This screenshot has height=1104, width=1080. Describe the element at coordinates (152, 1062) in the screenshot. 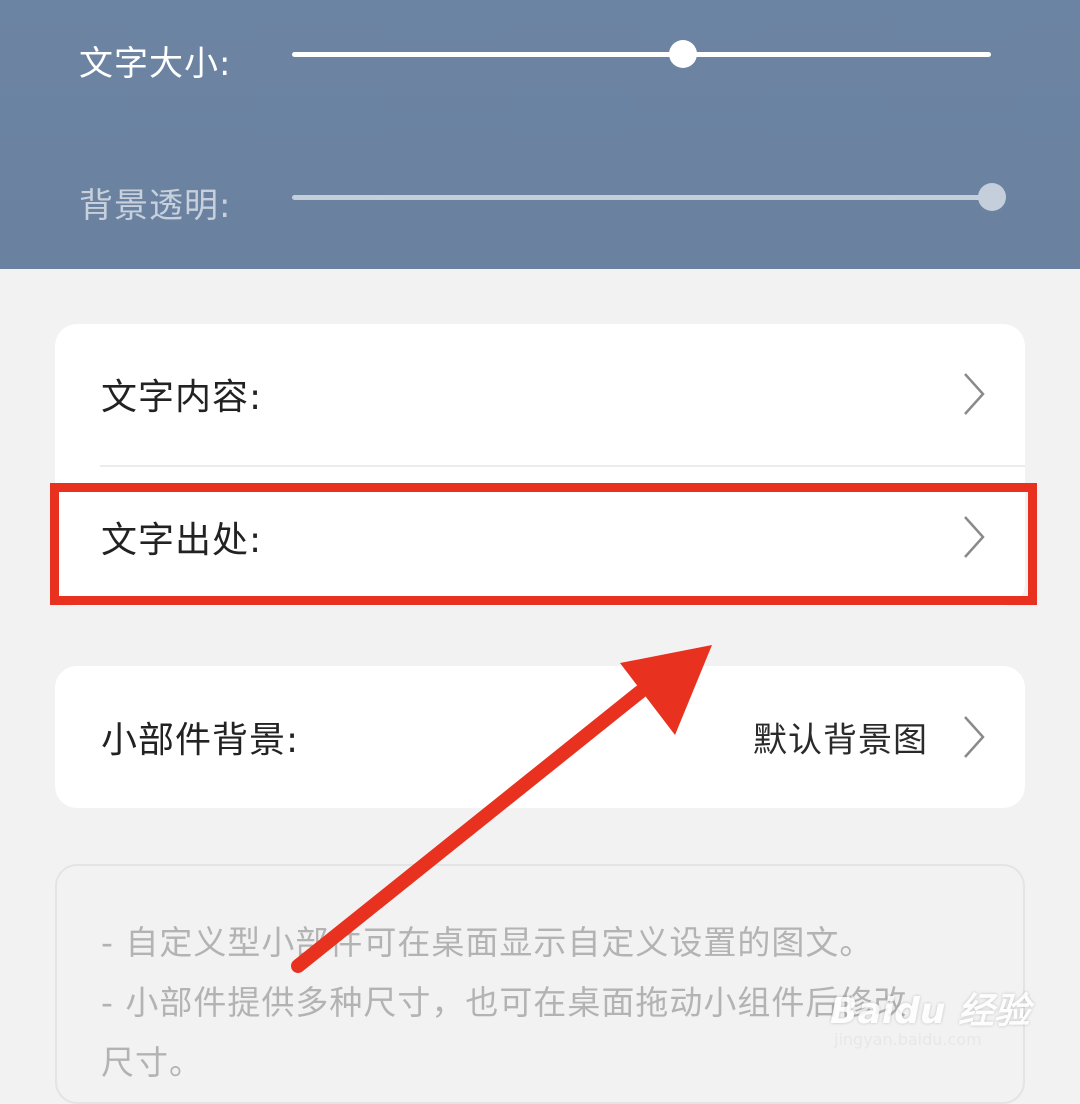

I see `info-line: 尺寸。` at that location.